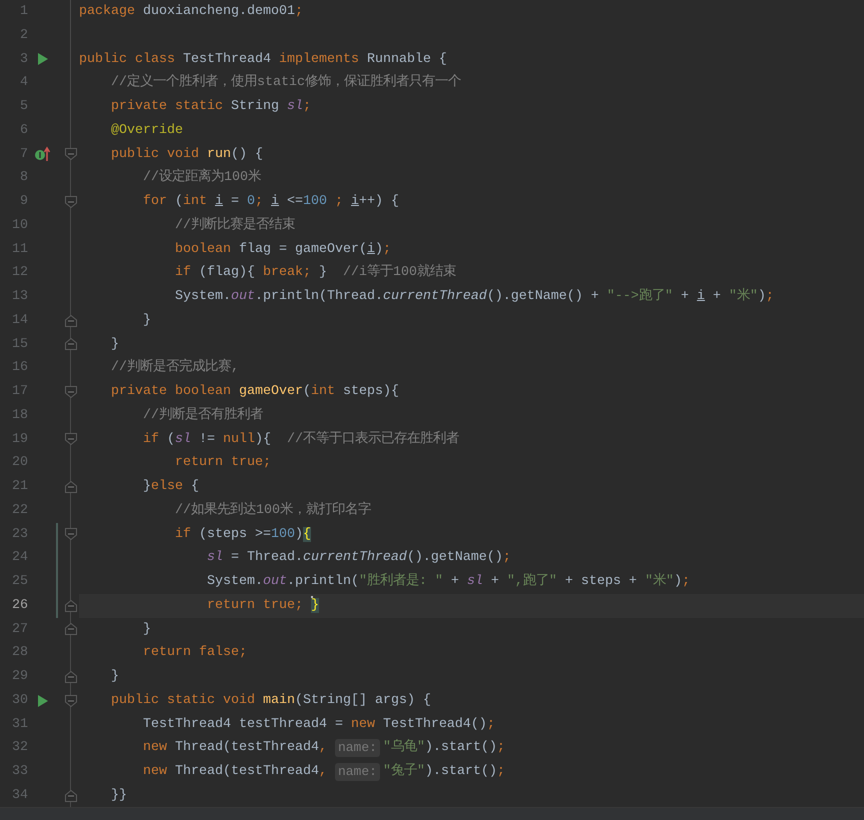 The height and width of the screenshot is (820, 864). What do you see at coordinates (234, 225) in the screenshot?
I see `code-line: //判断比赛是否结束` at bounding box center [234, 225].